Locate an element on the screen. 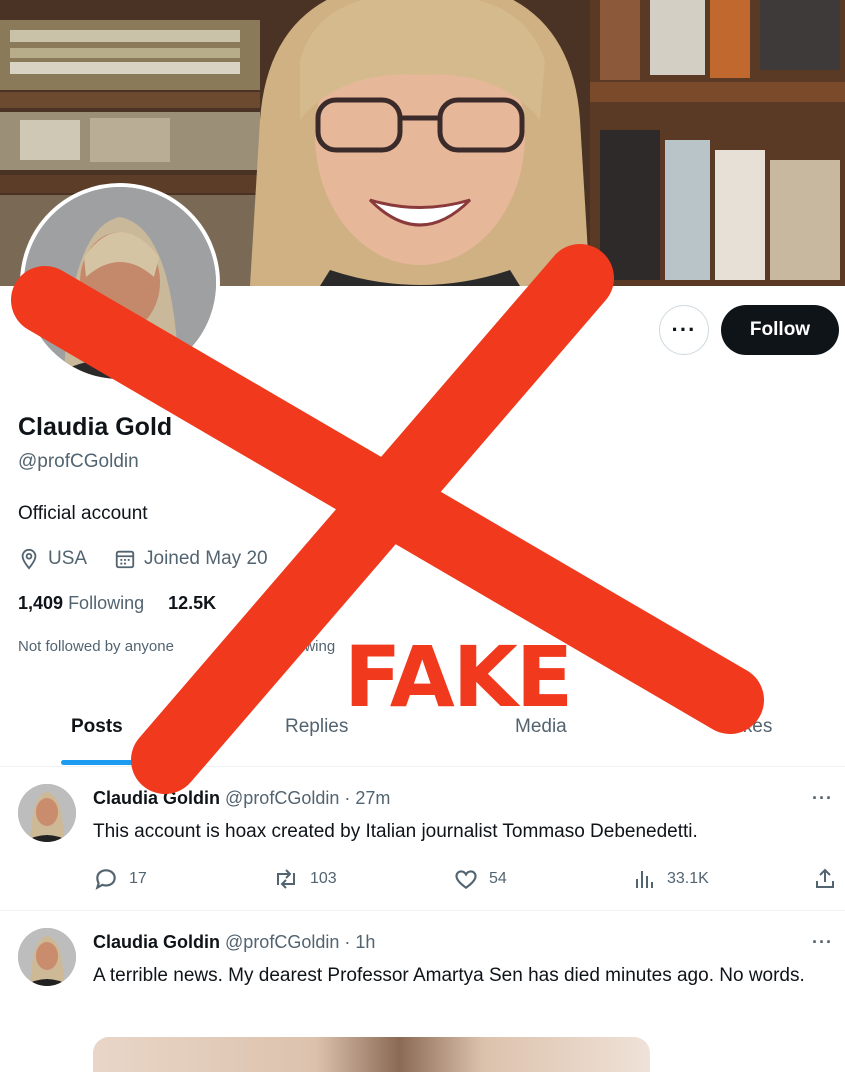 The width and height of the screenshot is (845, 1072). location-pin-icon is located at coordinates (29, 559).